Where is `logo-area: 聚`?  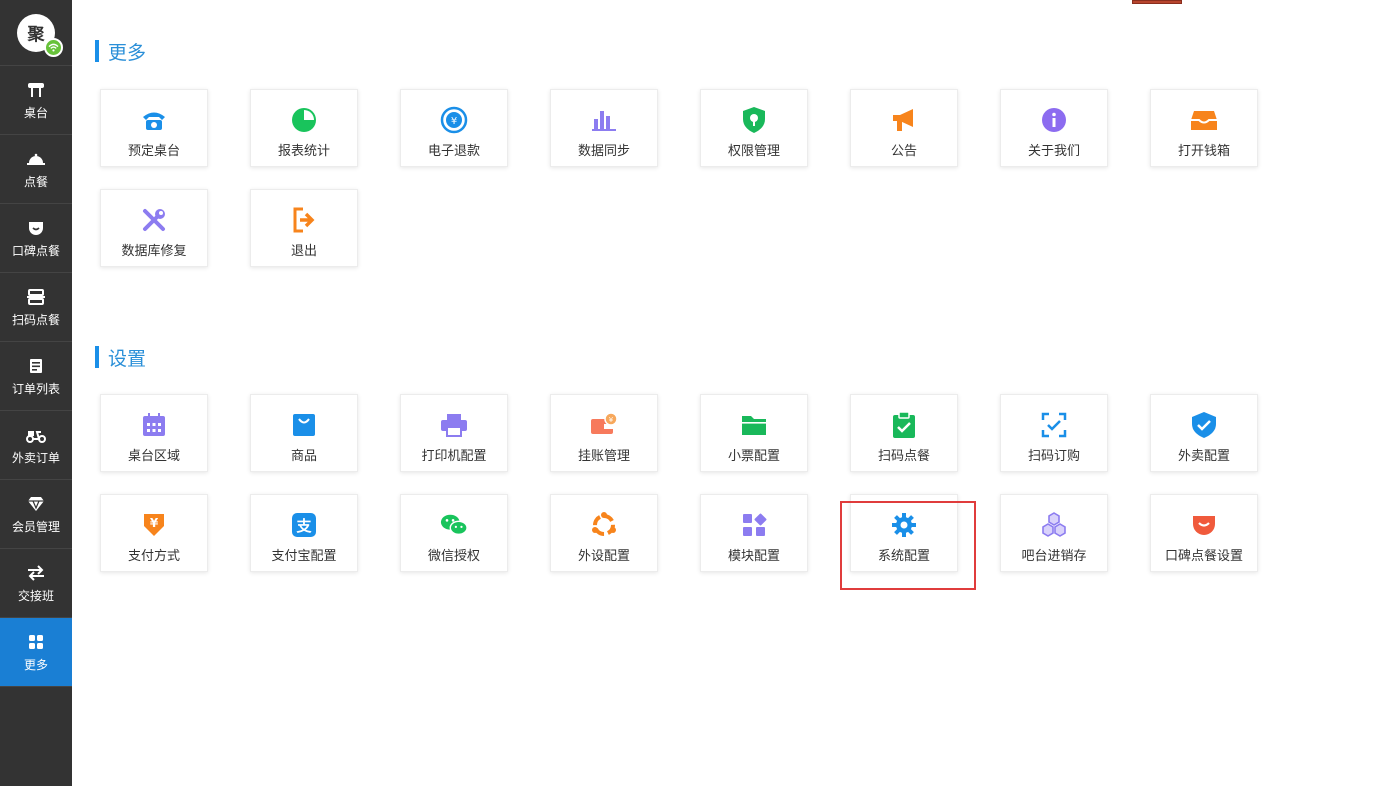
logo-area: 聚 is located at coordinates (36, 33).